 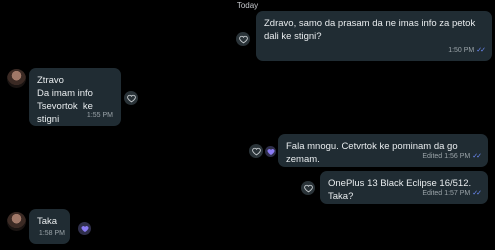 I want to click on message-time: 1:55 PM, so click(x=99, y=115).